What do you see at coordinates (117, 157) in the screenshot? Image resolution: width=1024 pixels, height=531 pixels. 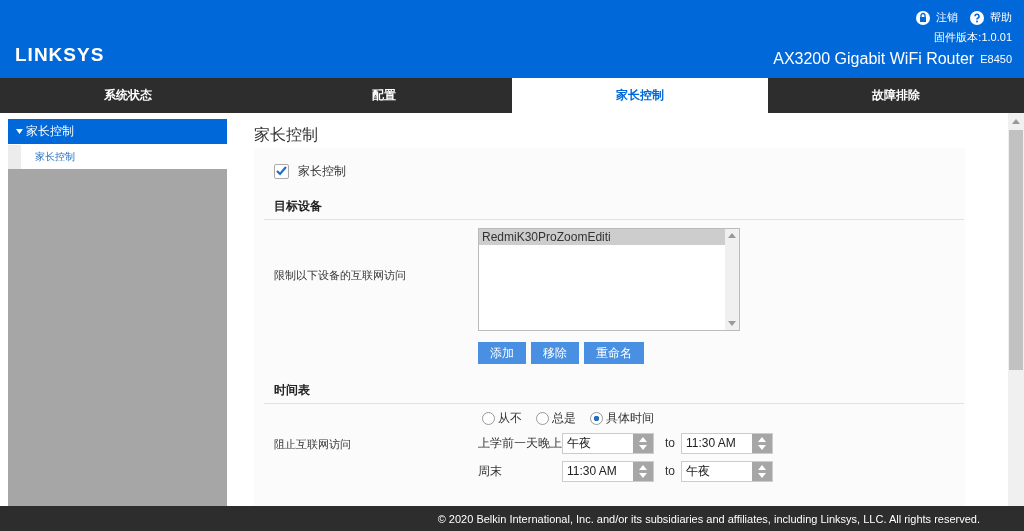 I see `sidebar-subitem: 家长控制` at bounding box center [117, 157].